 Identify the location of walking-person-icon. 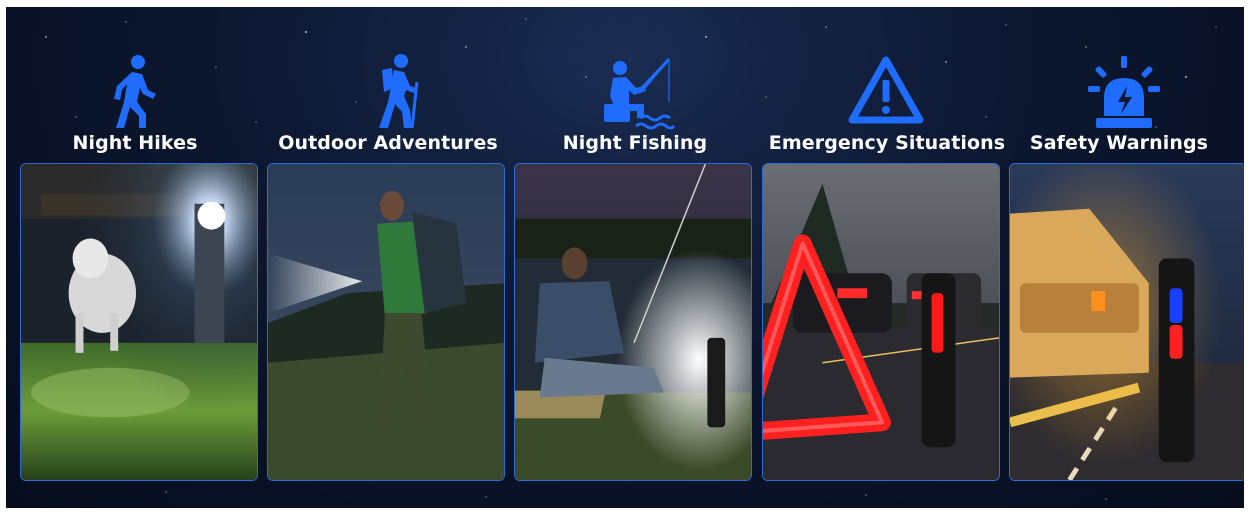
(134, 92).